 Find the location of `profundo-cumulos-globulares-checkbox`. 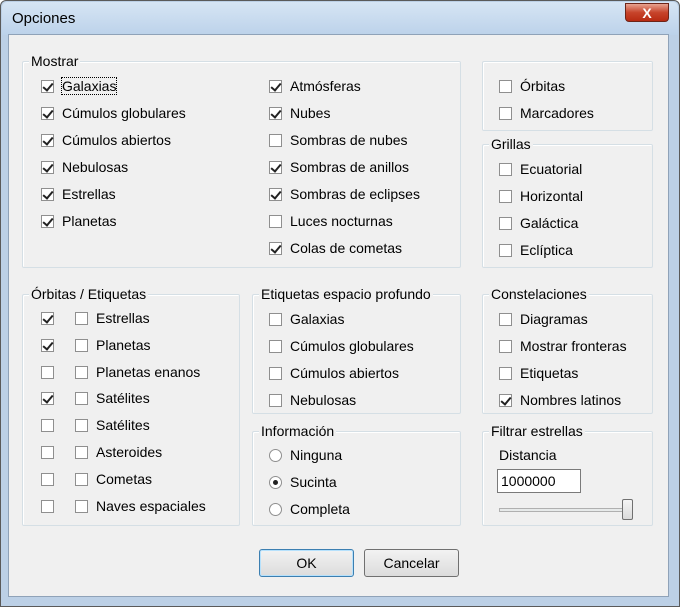

profundo-cumulos-globulares-checkbox is located at coordinates (275, 346).